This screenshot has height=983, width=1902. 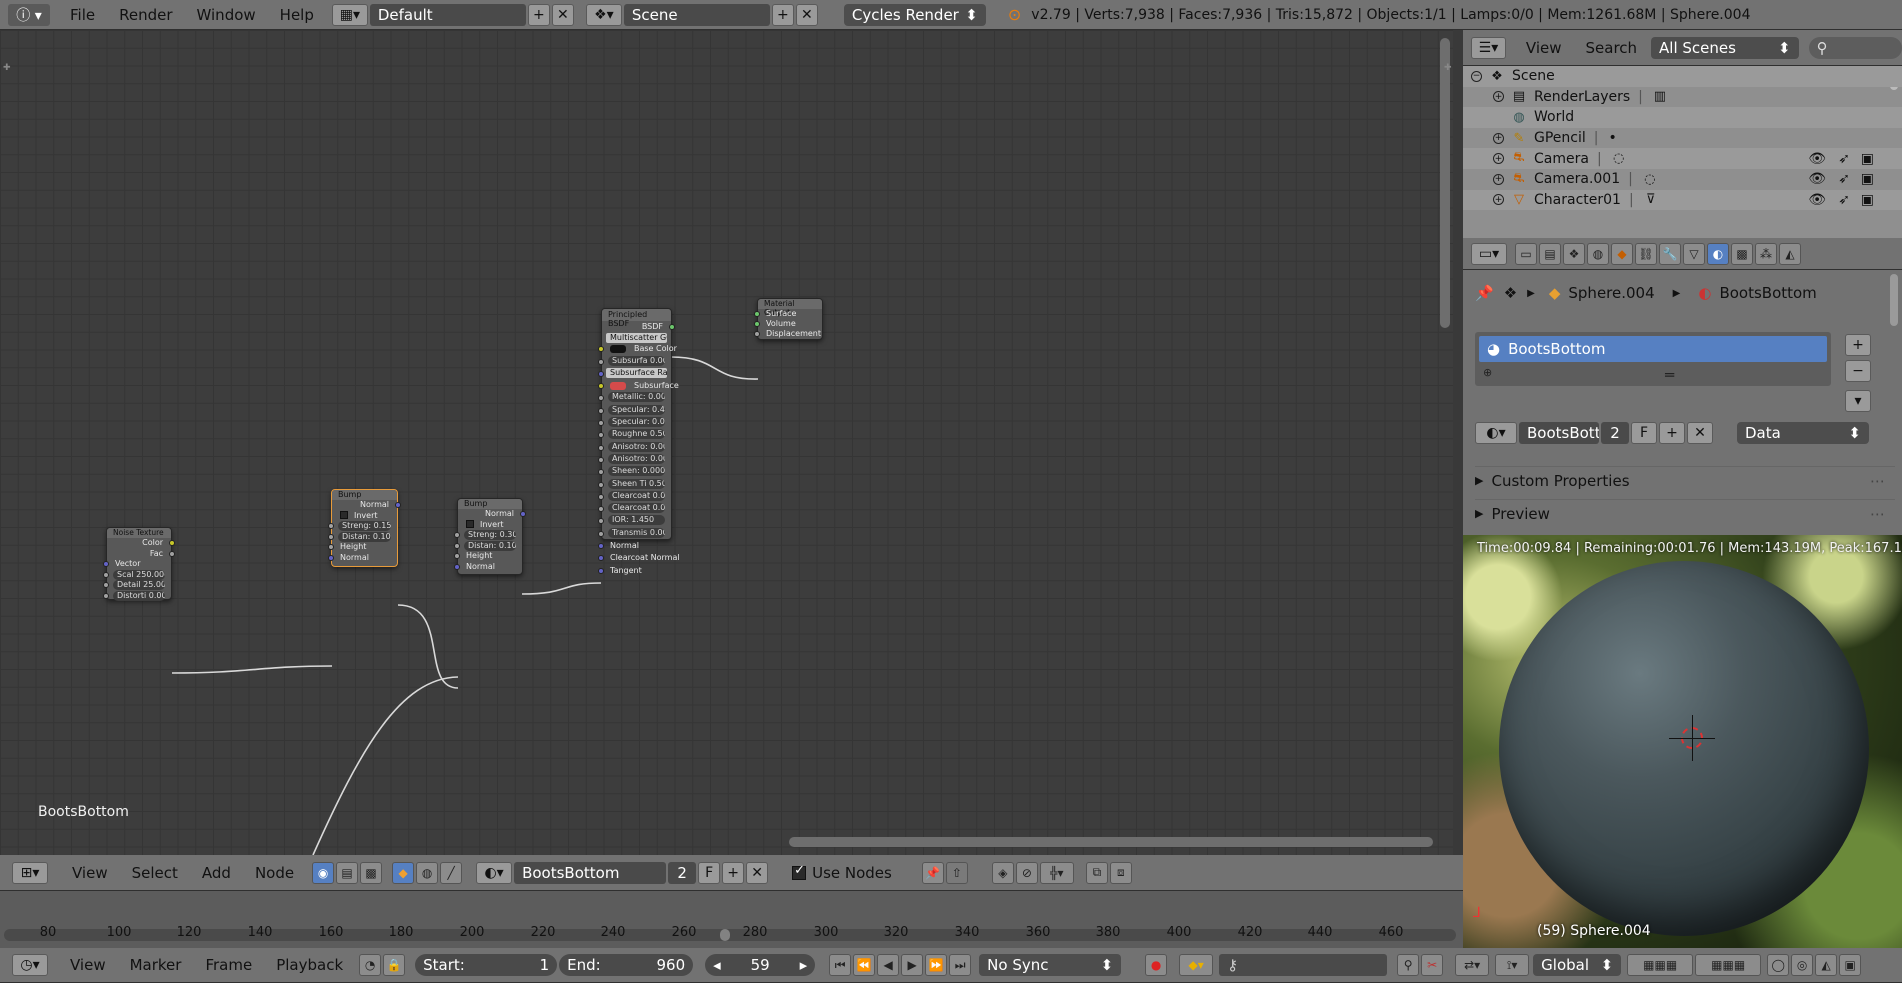 I want to click on editor-type-info-icon: ⓘ ▾, so click(x=29, y=14).